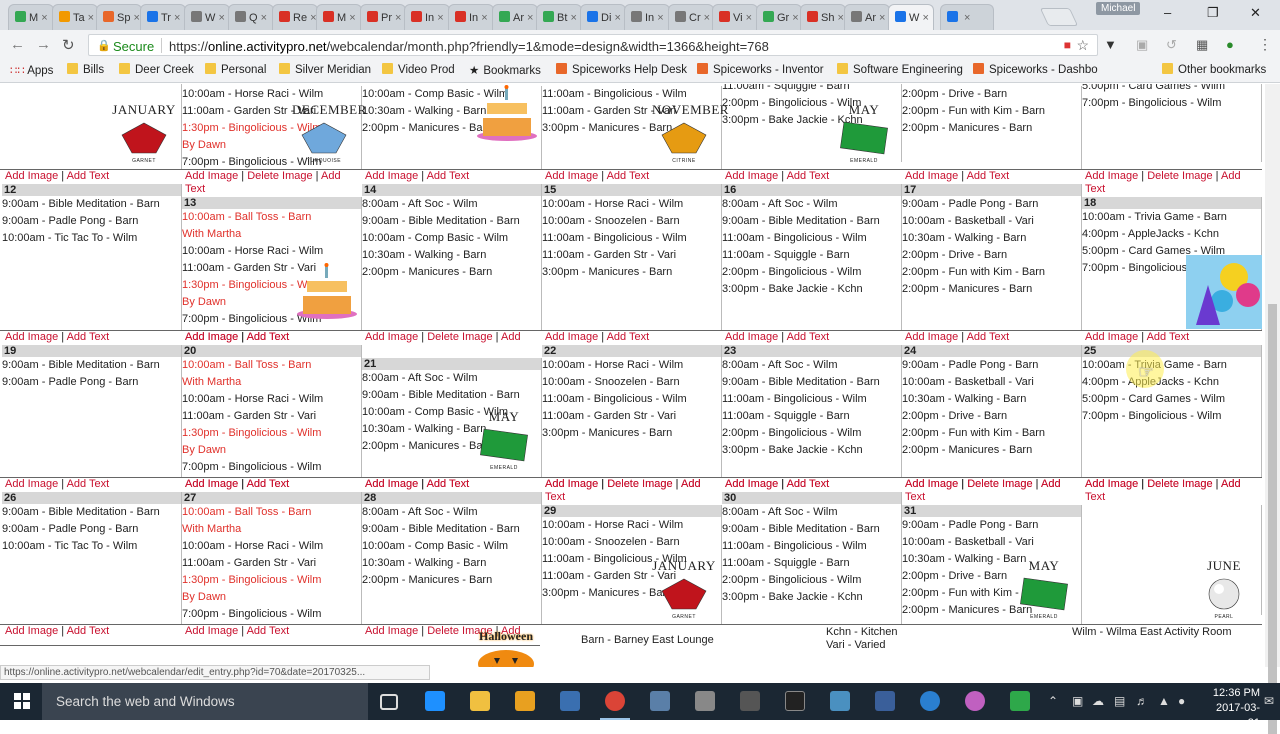 The width and height of the screenshot is (1280, 734). What do you see at coordinates (1020, 701) in the screenshot?
I see `hangouts-icon` at bounding box center [1020, 701].